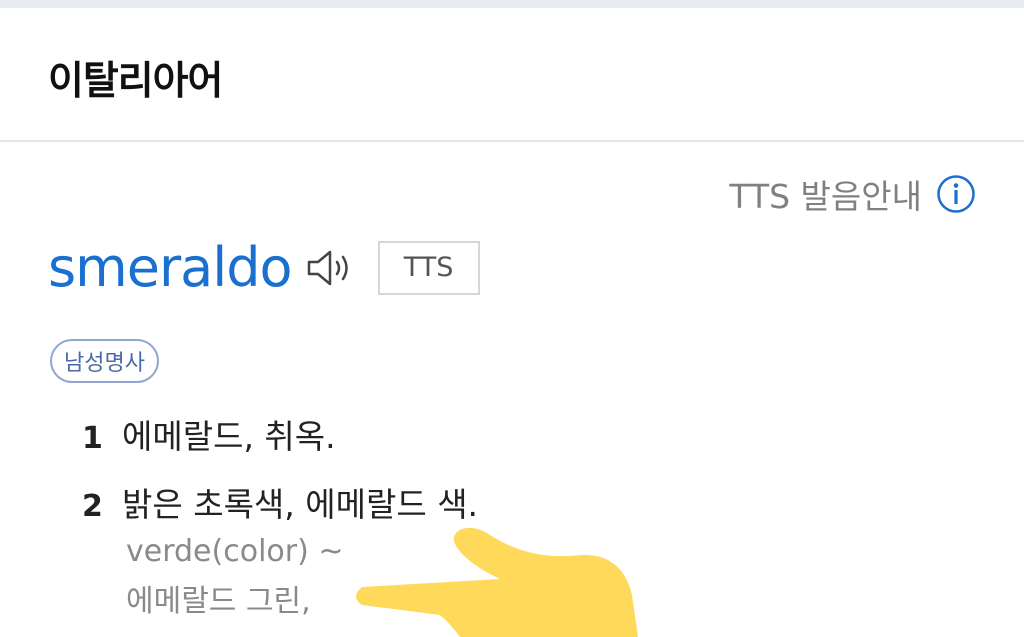 Image resolution: width=1024 pixels, height=637 pixels. I want to click on tts-guide-link: TTS 발음안내, so click(852, 194).